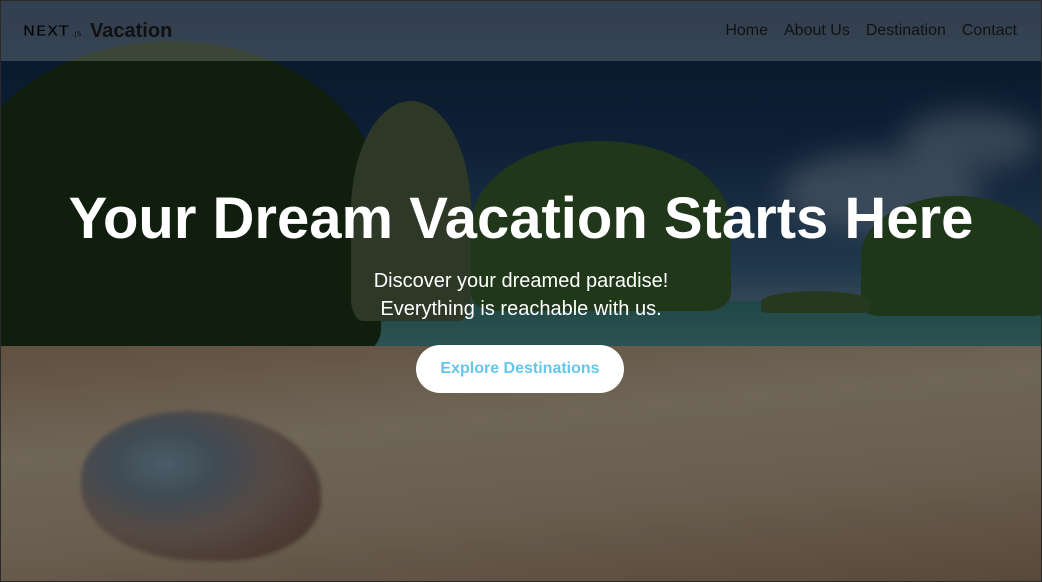 This screenshot has width=1042, height=582. Describe the element at coordinates (521, 218) in the screenshot. I see `hero-title: Your Dream Vacation Starts Here` at that location.